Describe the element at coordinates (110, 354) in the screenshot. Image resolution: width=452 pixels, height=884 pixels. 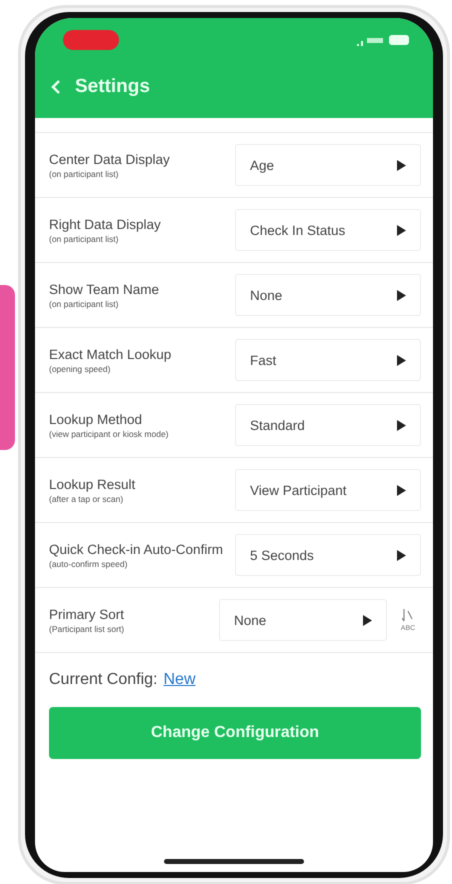
I see `setting-label: Exact Match Lookup` at that location.